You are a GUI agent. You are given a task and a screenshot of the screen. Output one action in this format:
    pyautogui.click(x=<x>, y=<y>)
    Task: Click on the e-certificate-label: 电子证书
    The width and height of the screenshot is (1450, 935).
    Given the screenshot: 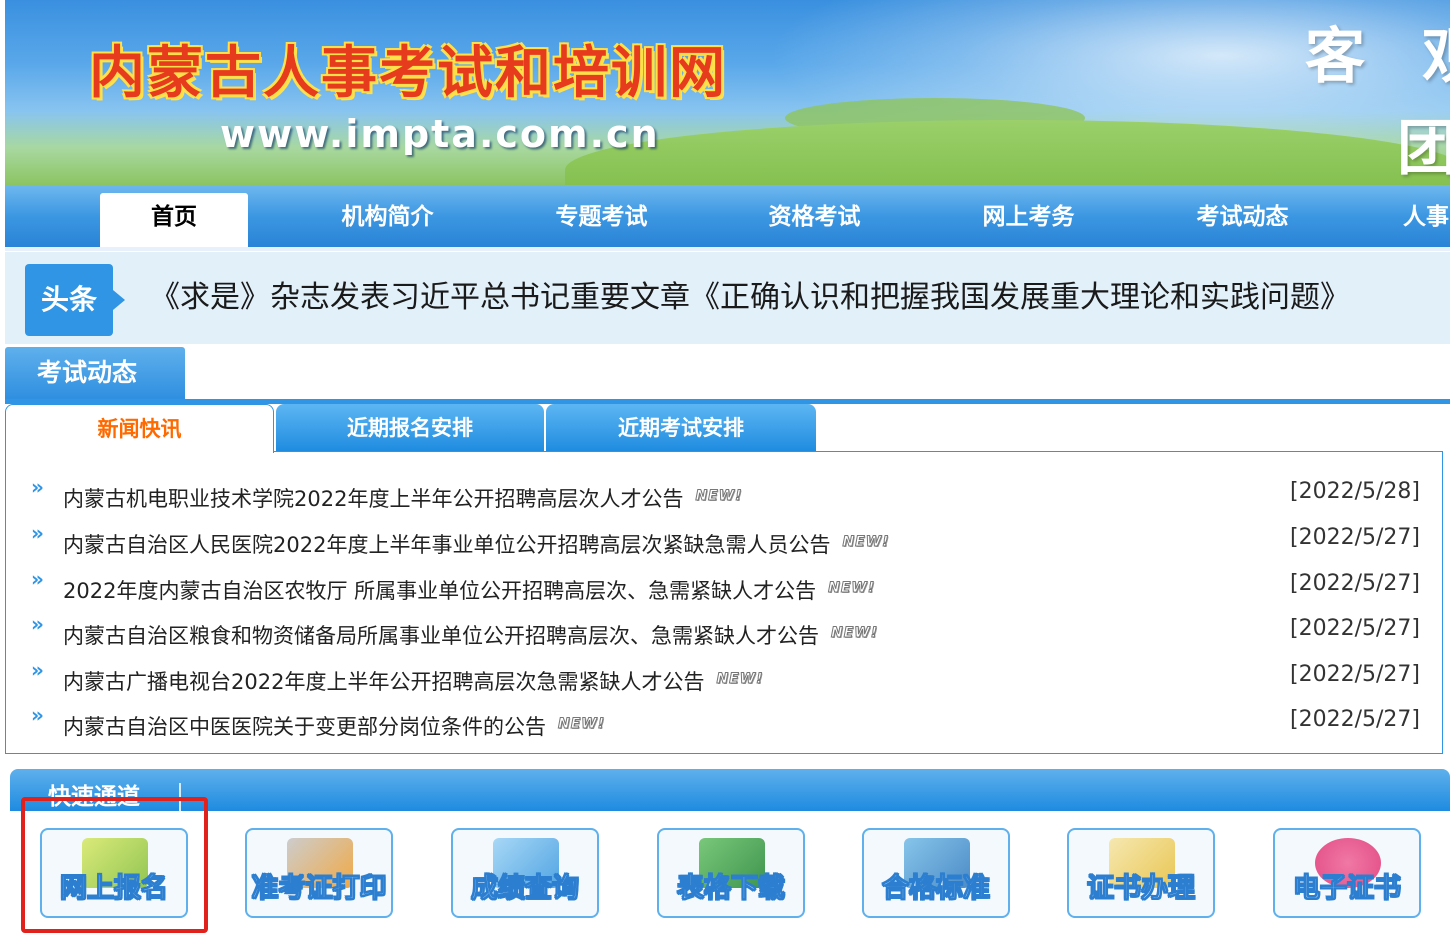 What is the action you would take?
    pyautogui.click(x=1347, y=889)
    